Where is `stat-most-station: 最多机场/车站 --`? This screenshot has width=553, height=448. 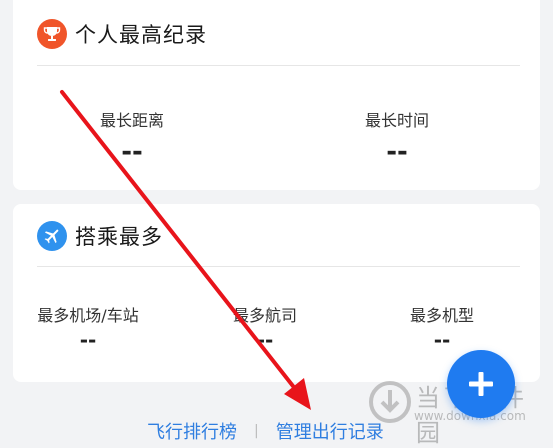 stat-most-station: 最多机场/车站 -- is located at coordinates (87, 326).